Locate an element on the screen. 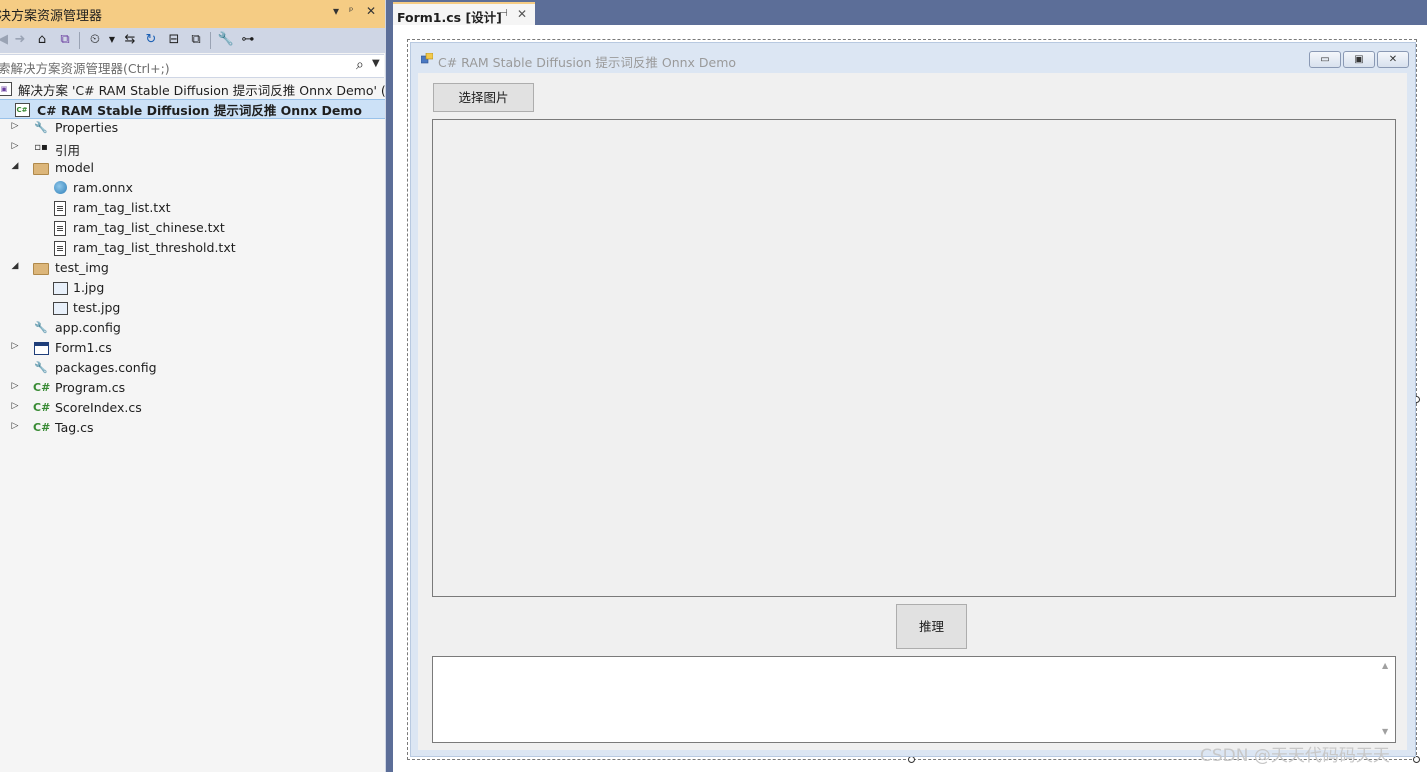 The image size is (1427, 772). tree-item-tag: ▷ C# Tag.cs is located at coordinates (192, 429).